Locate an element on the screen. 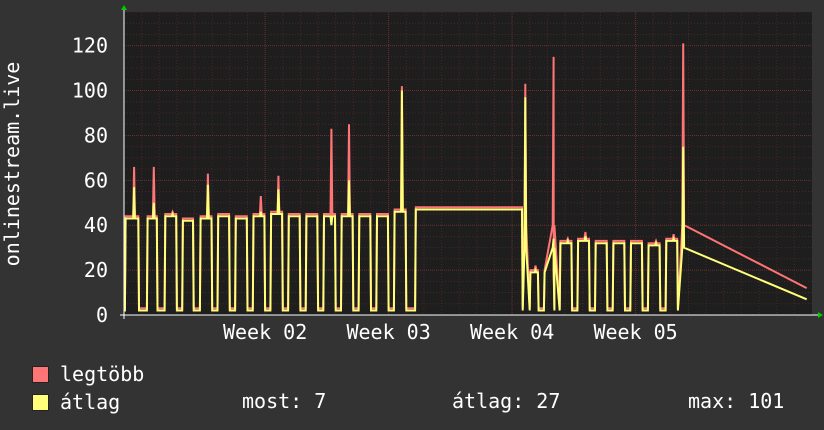 This screenshot has width=824, height=430. x-axis-arrow-icon is located at coordinates (820, 315).